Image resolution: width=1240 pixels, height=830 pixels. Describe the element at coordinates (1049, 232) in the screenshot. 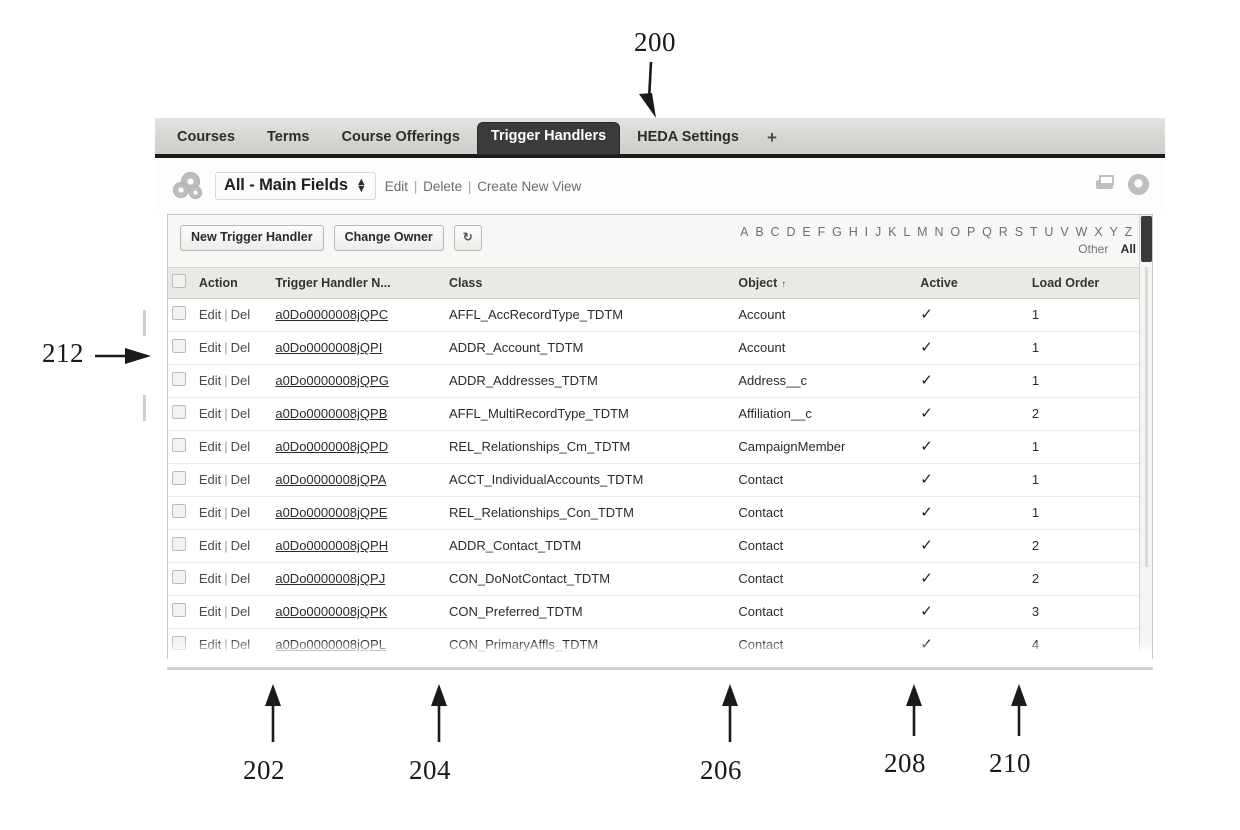

I see `alphabet-letter-U: U` at that location.